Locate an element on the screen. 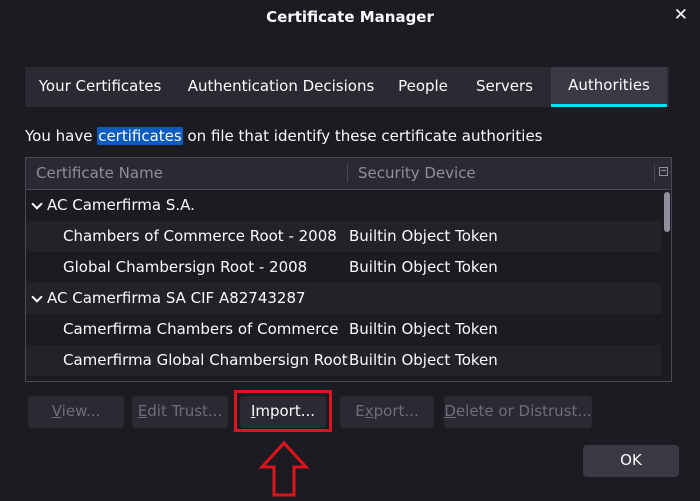  ok-button: OK is located at coordinates (631, 461).